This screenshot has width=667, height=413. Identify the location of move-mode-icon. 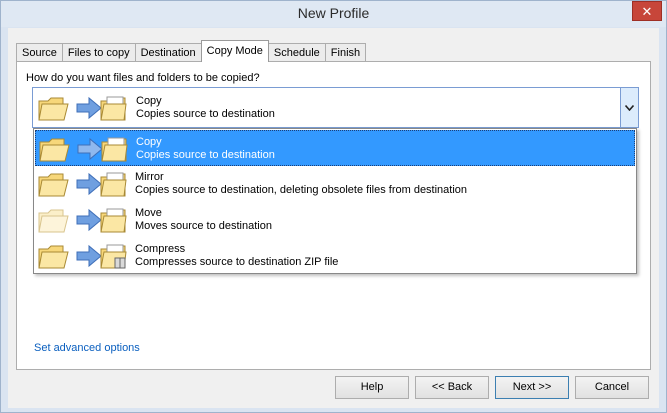
(82, 220).